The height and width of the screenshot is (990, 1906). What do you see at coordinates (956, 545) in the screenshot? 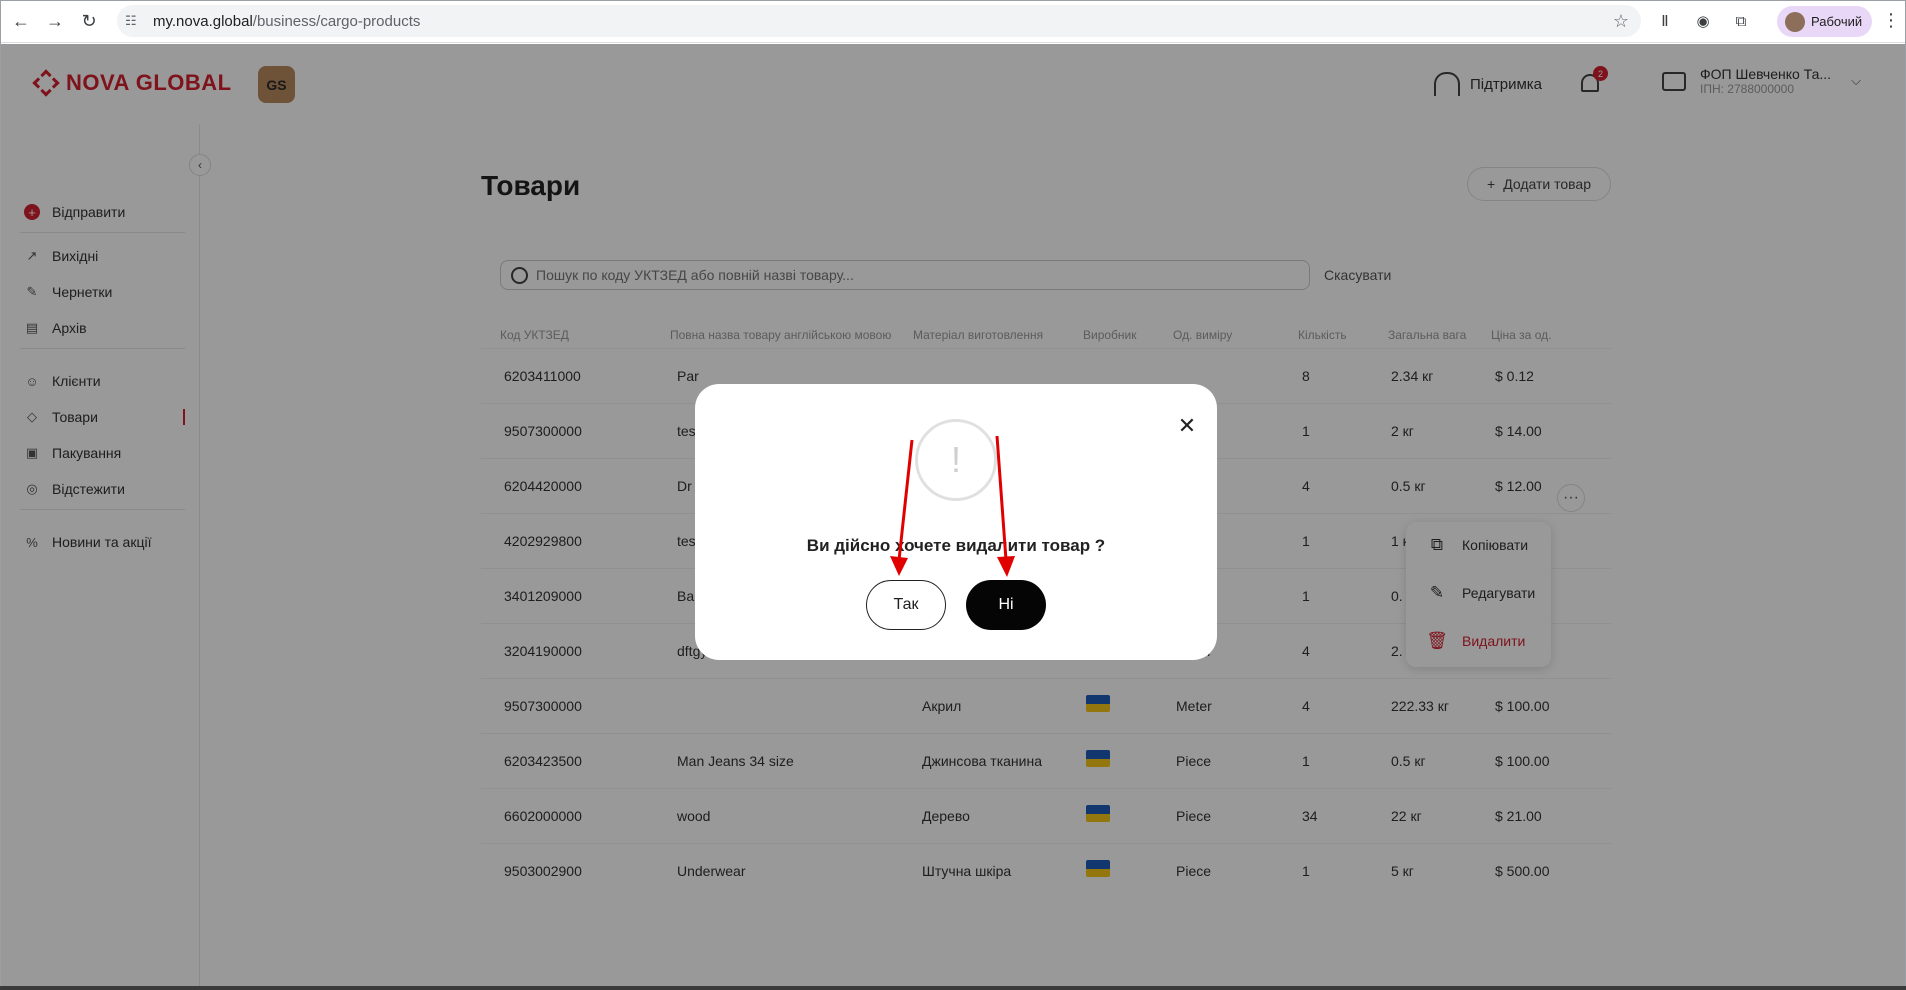
I see `dialog-question: Ви дійсно хочете видалити товар ?` at bounding box center [956, 545].